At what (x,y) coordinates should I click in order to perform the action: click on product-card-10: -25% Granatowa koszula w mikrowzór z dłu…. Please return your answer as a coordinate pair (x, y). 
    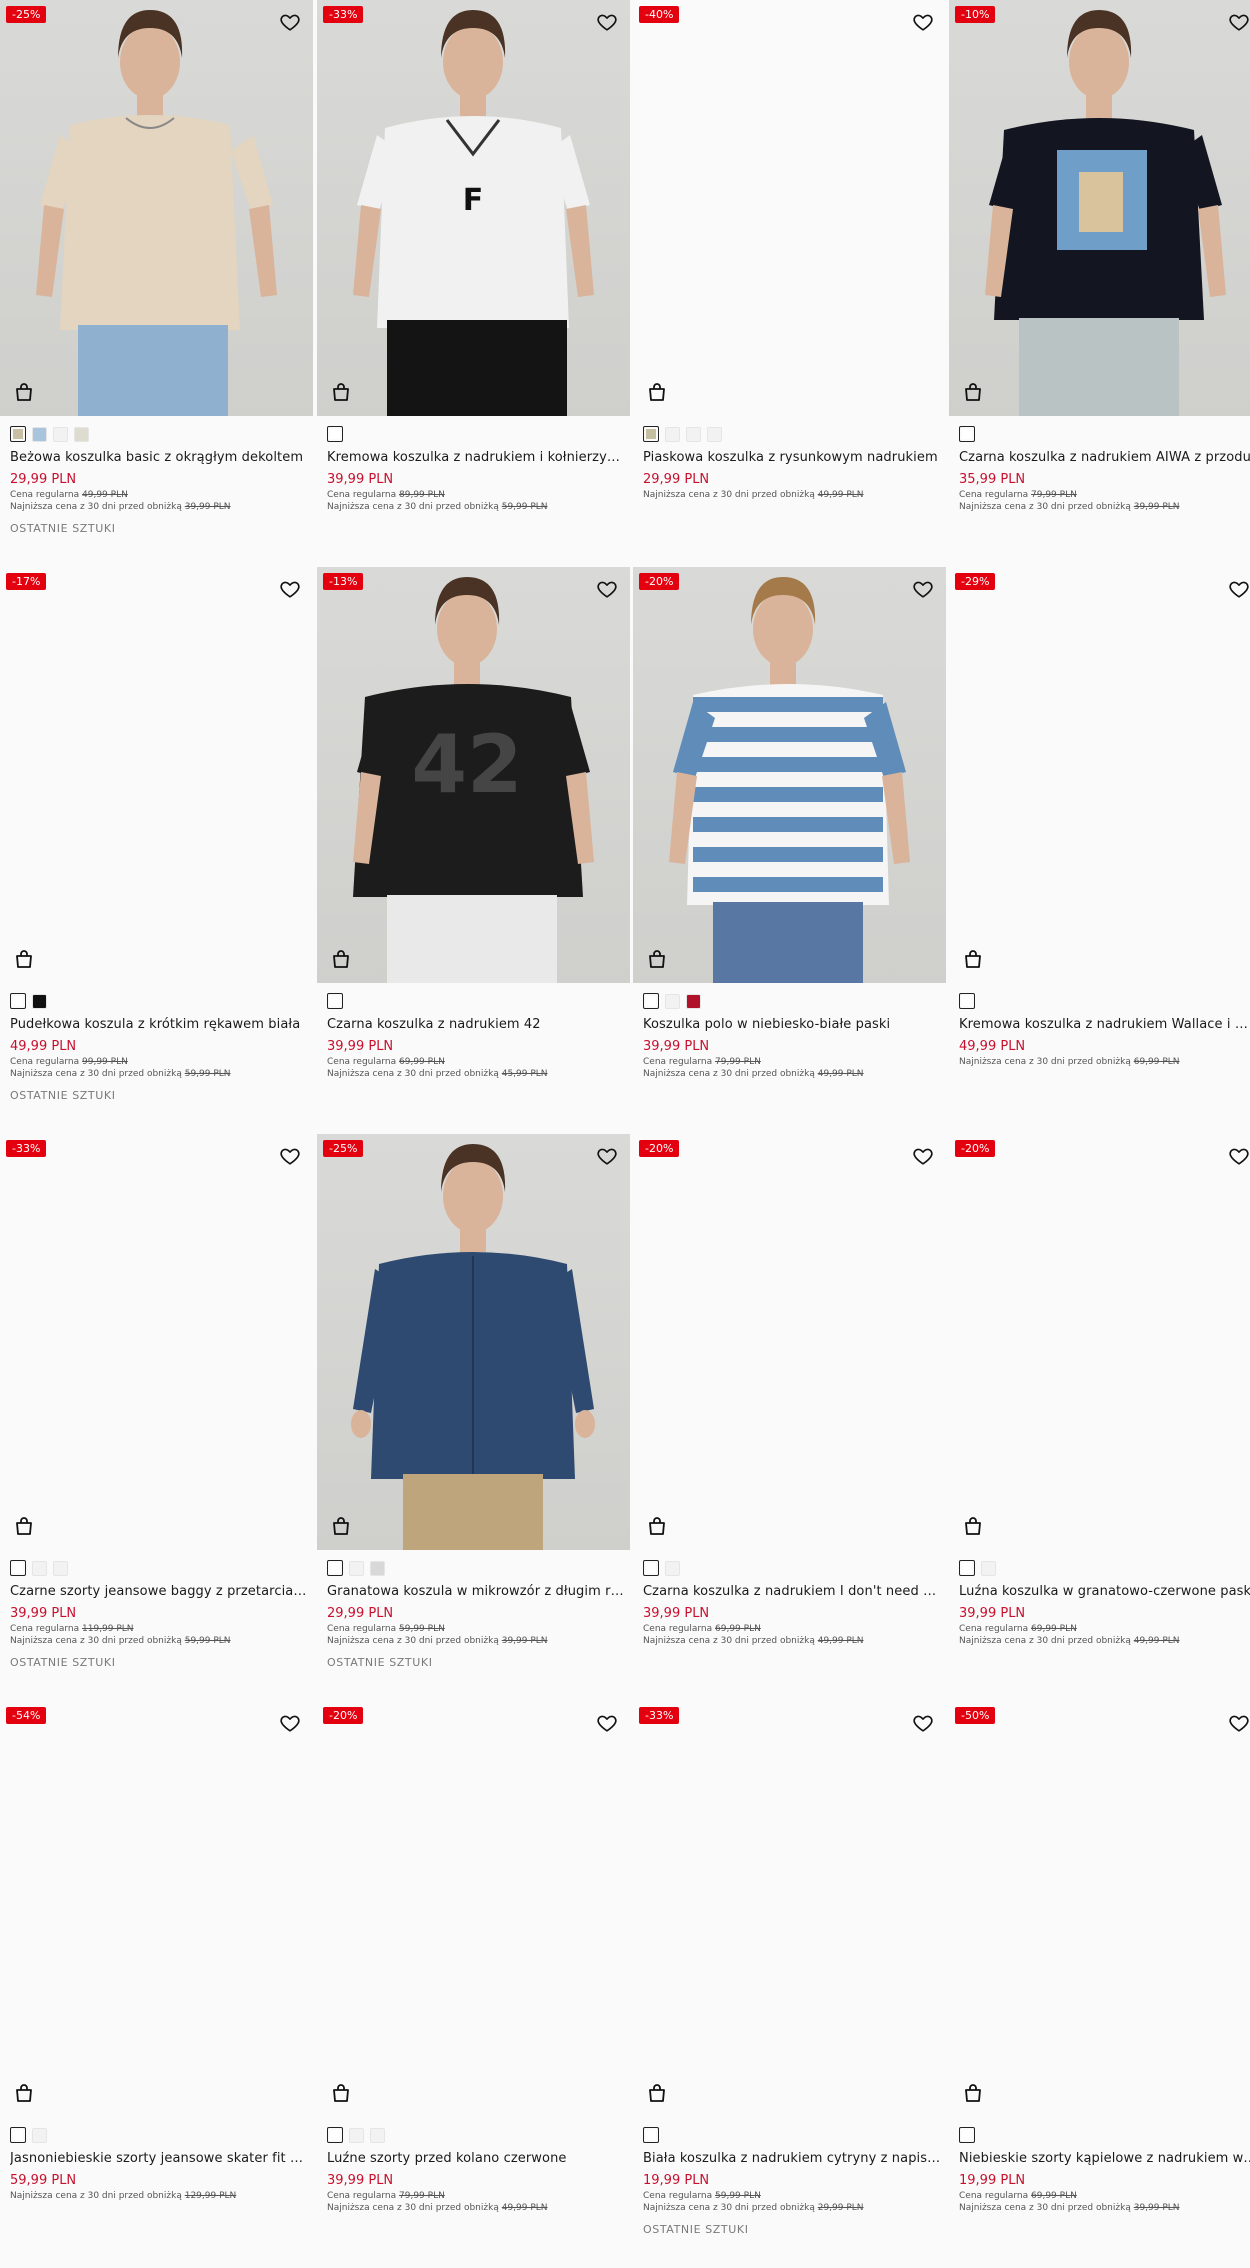
    Looking at the image, I should click on (473, 1417).